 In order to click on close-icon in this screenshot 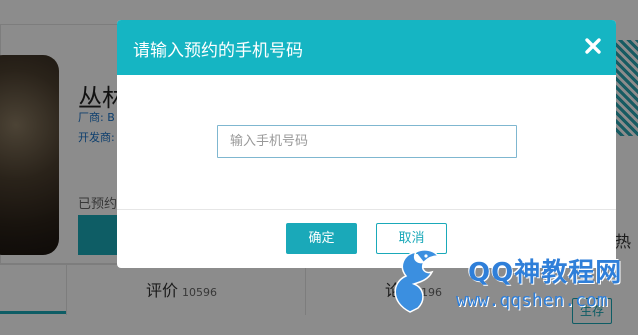, I will do `click(593, 46)`.